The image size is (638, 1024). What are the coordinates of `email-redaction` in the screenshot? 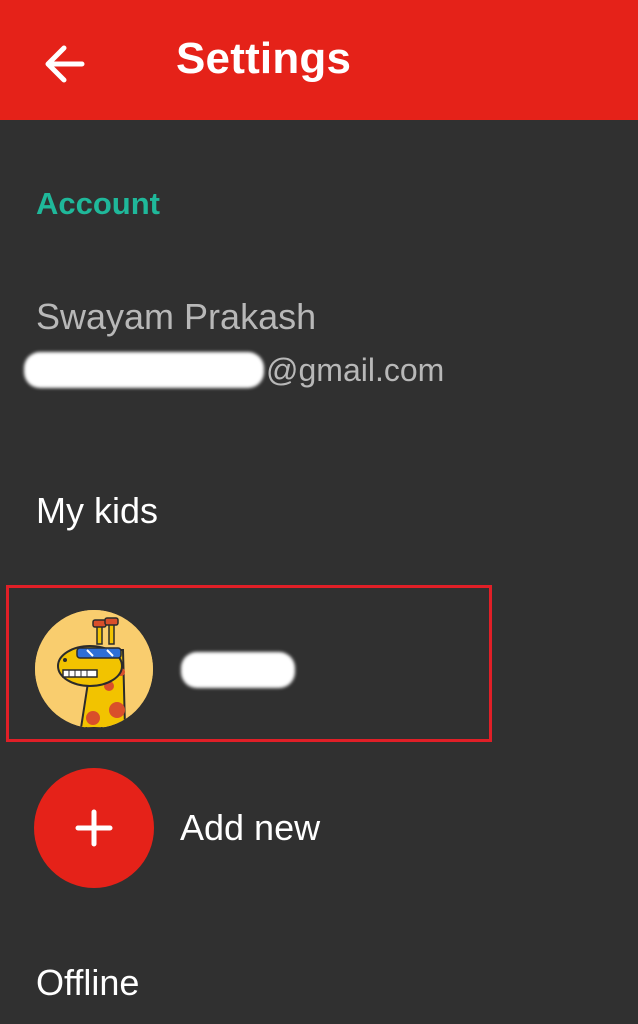 It's located at (144, 370).